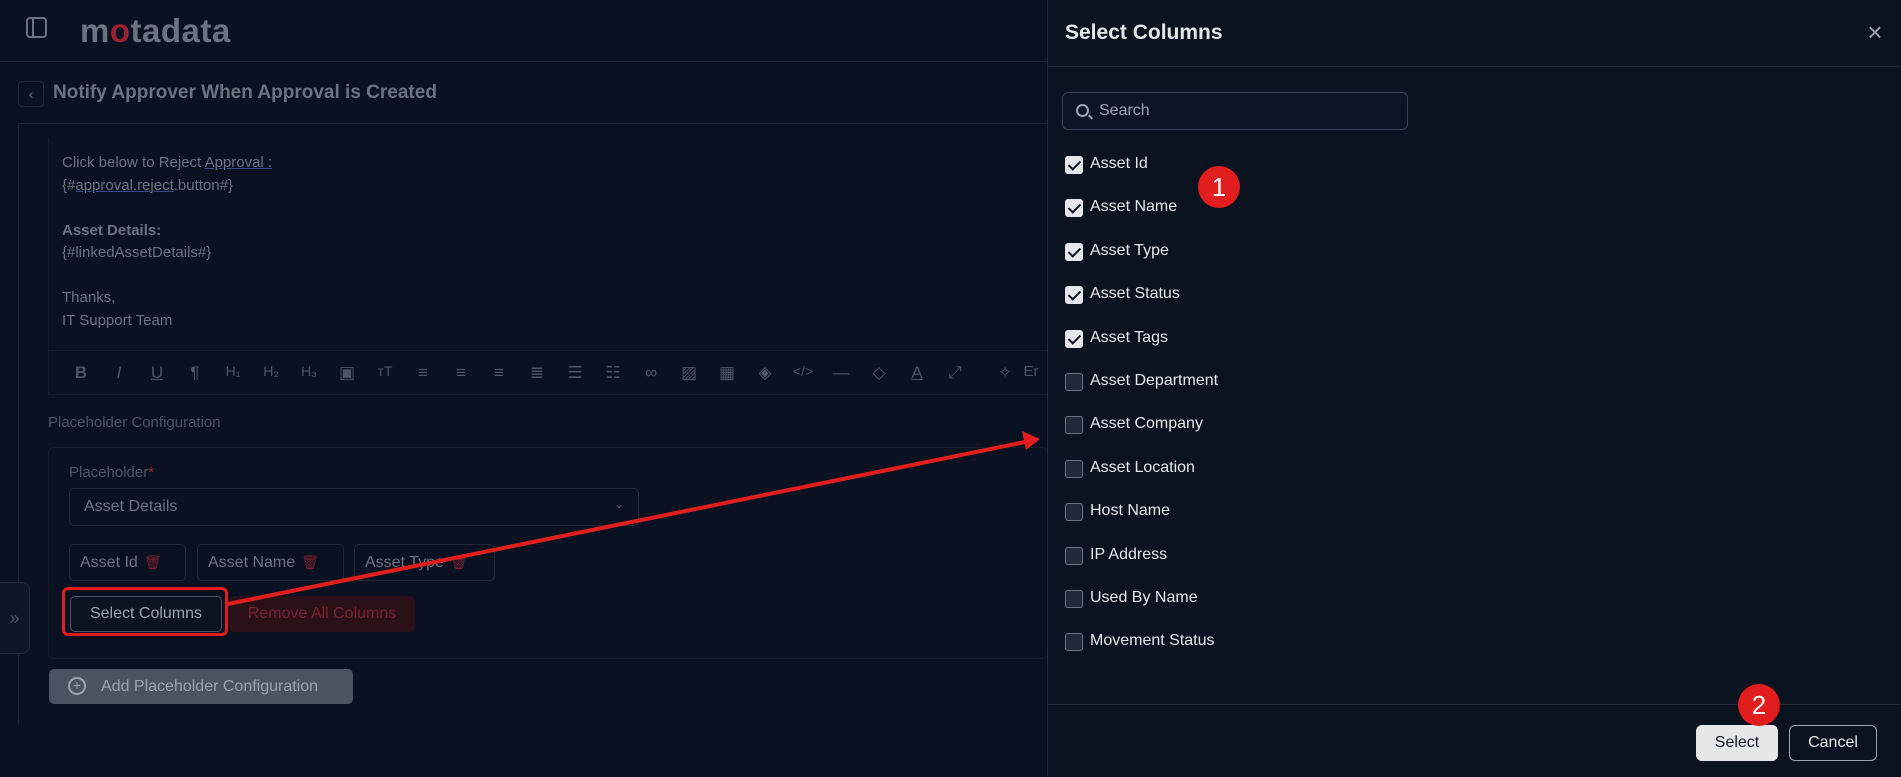 The image size is (1901, 777). I want to click on column-option-label: Asset Tags, so click(1129, 337).